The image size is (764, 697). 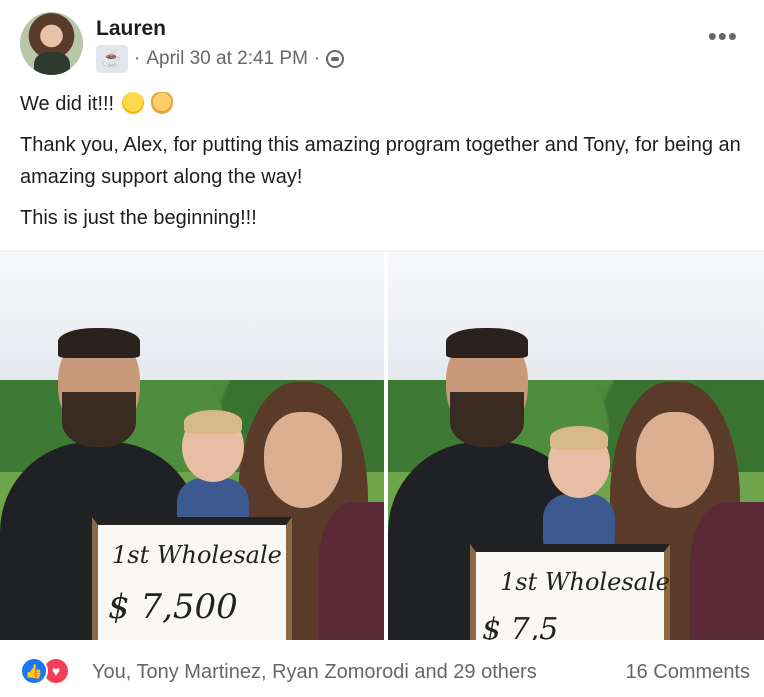 I want to click on board-line2: $ 7,500, so click(x=173, y=607).